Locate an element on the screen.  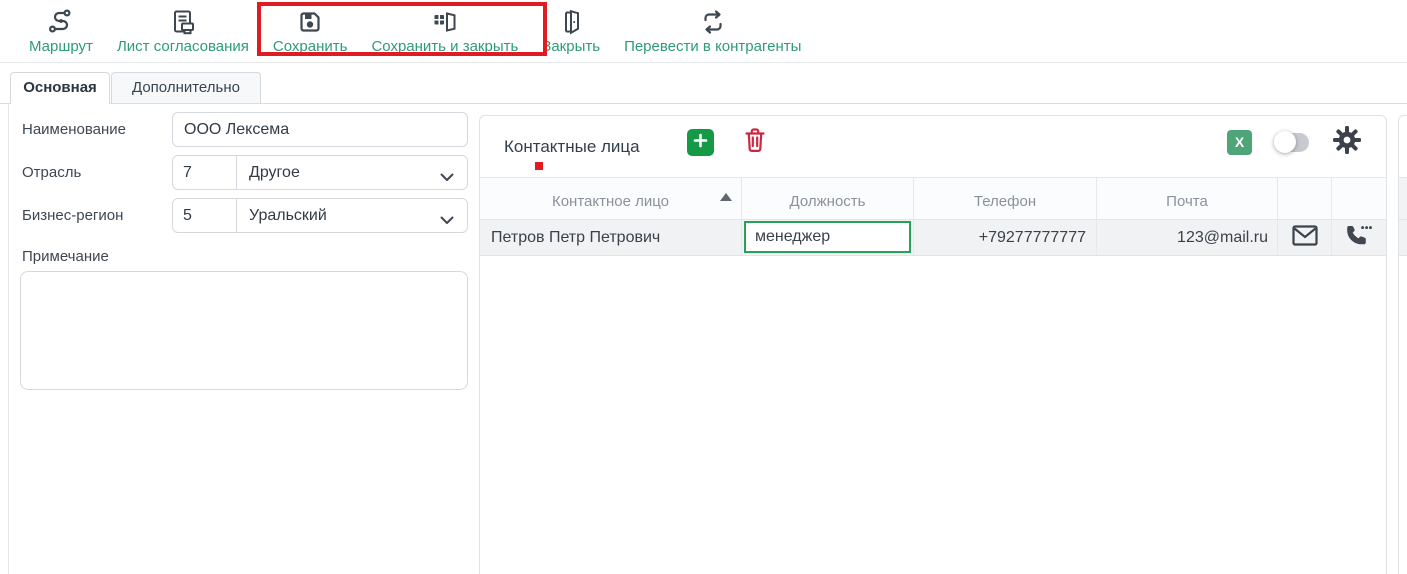
industry-select-value: Другое is located at coordinates (274, 172).